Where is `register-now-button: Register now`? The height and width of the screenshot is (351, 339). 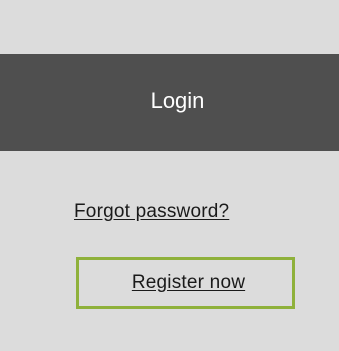
register-now-button: Register now is located at coordinates (185, 283).